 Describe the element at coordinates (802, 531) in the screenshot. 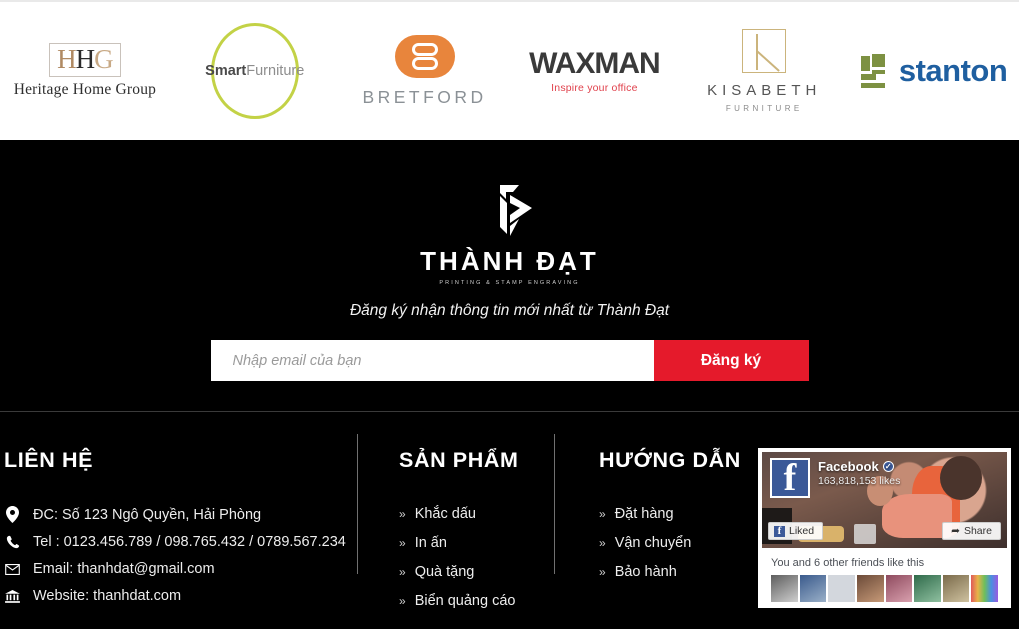

I see `facebook-liked-label: Liked` at that location.